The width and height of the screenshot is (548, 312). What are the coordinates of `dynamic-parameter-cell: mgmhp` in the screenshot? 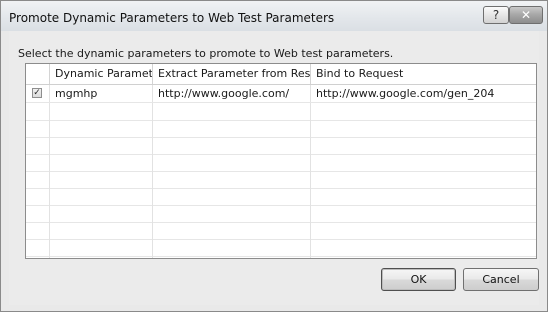 It's located at (101, 93).